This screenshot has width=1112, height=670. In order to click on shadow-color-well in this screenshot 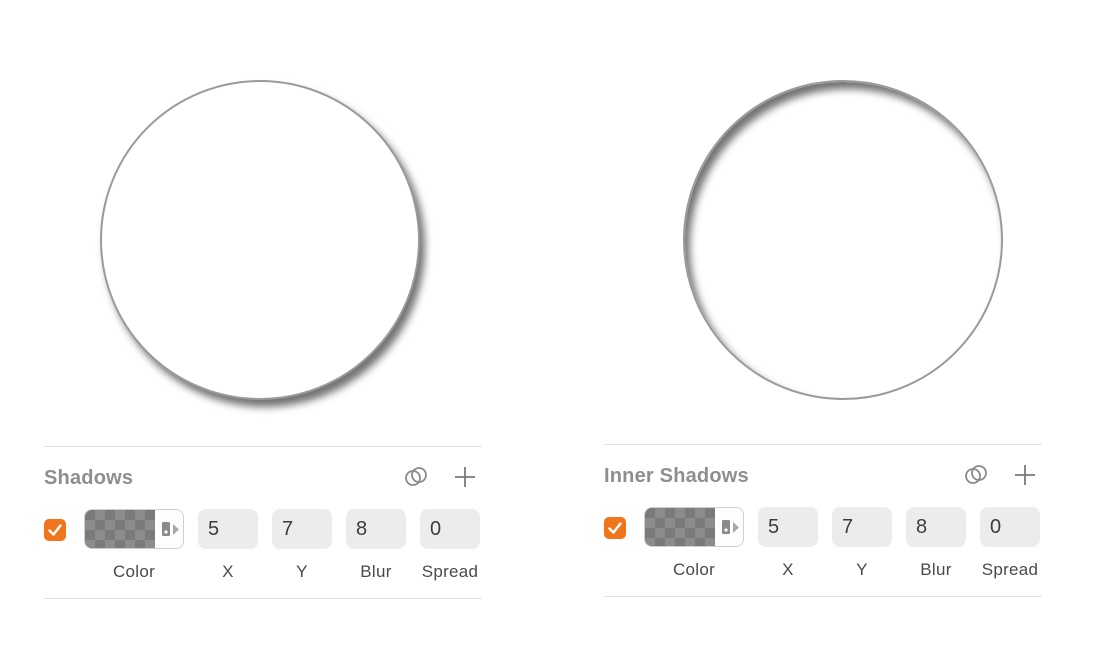, I will do `click(134, 529)`.